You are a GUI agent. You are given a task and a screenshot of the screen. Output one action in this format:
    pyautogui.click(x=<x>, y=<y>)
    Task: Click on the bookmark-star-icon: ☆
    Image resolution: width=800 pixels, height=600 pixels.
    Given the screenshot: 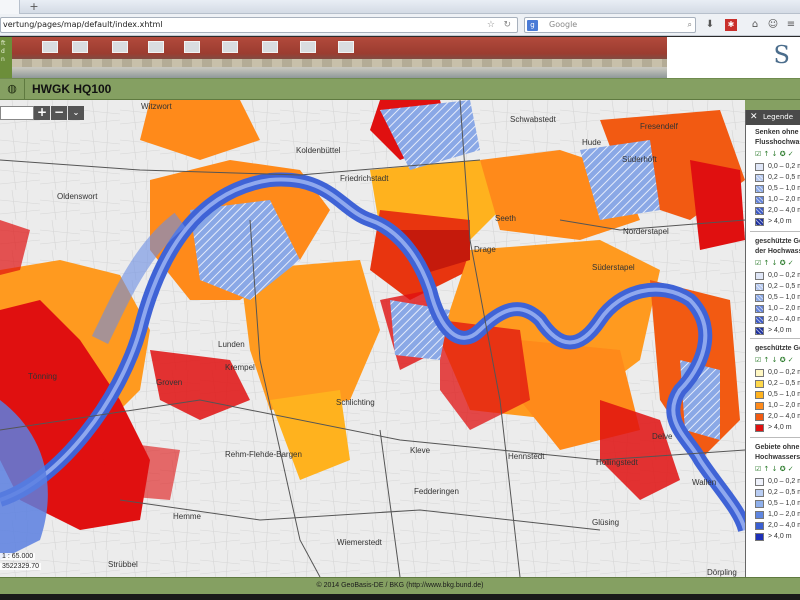 What is the action you would take?
    pyautogui.click(x=491, y=25)
    